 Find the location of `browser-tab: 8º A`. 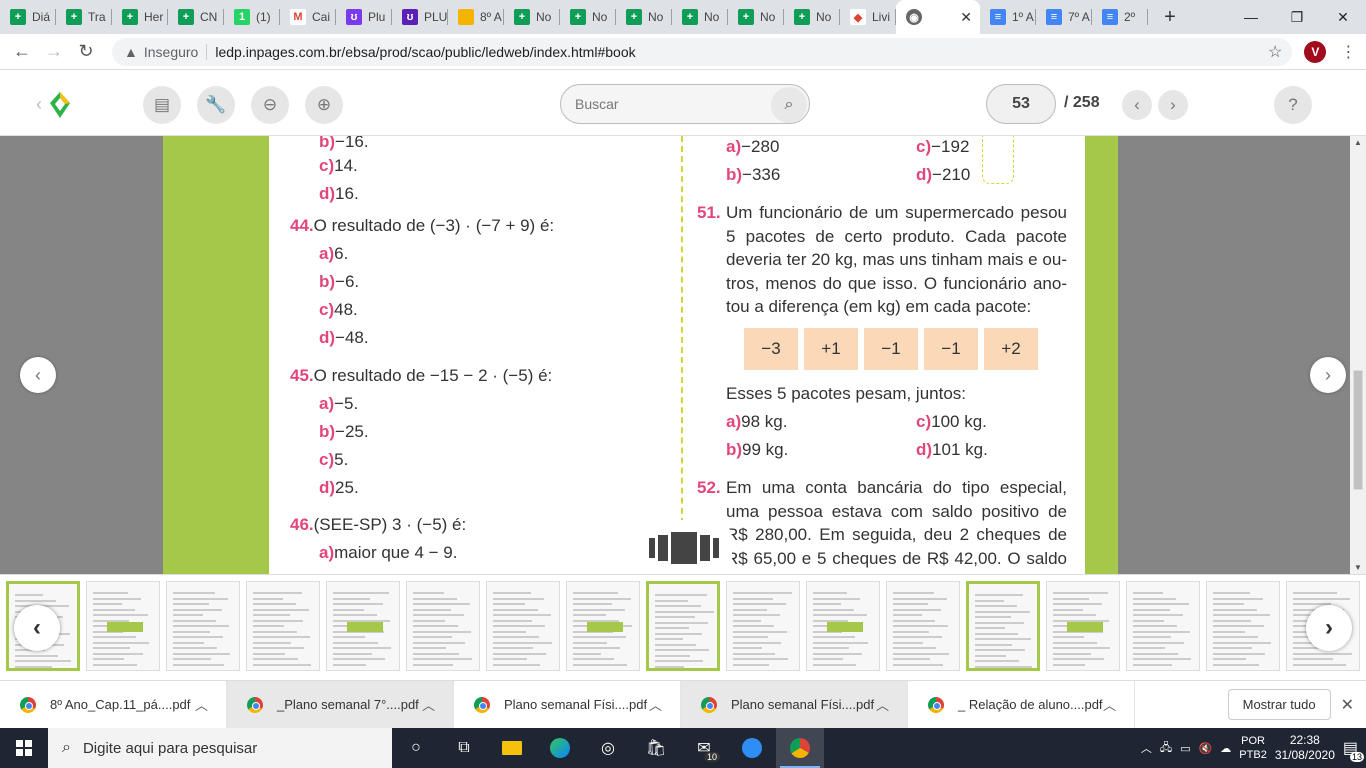

browser-tab: 8º A is located at coordinates (476, 17).